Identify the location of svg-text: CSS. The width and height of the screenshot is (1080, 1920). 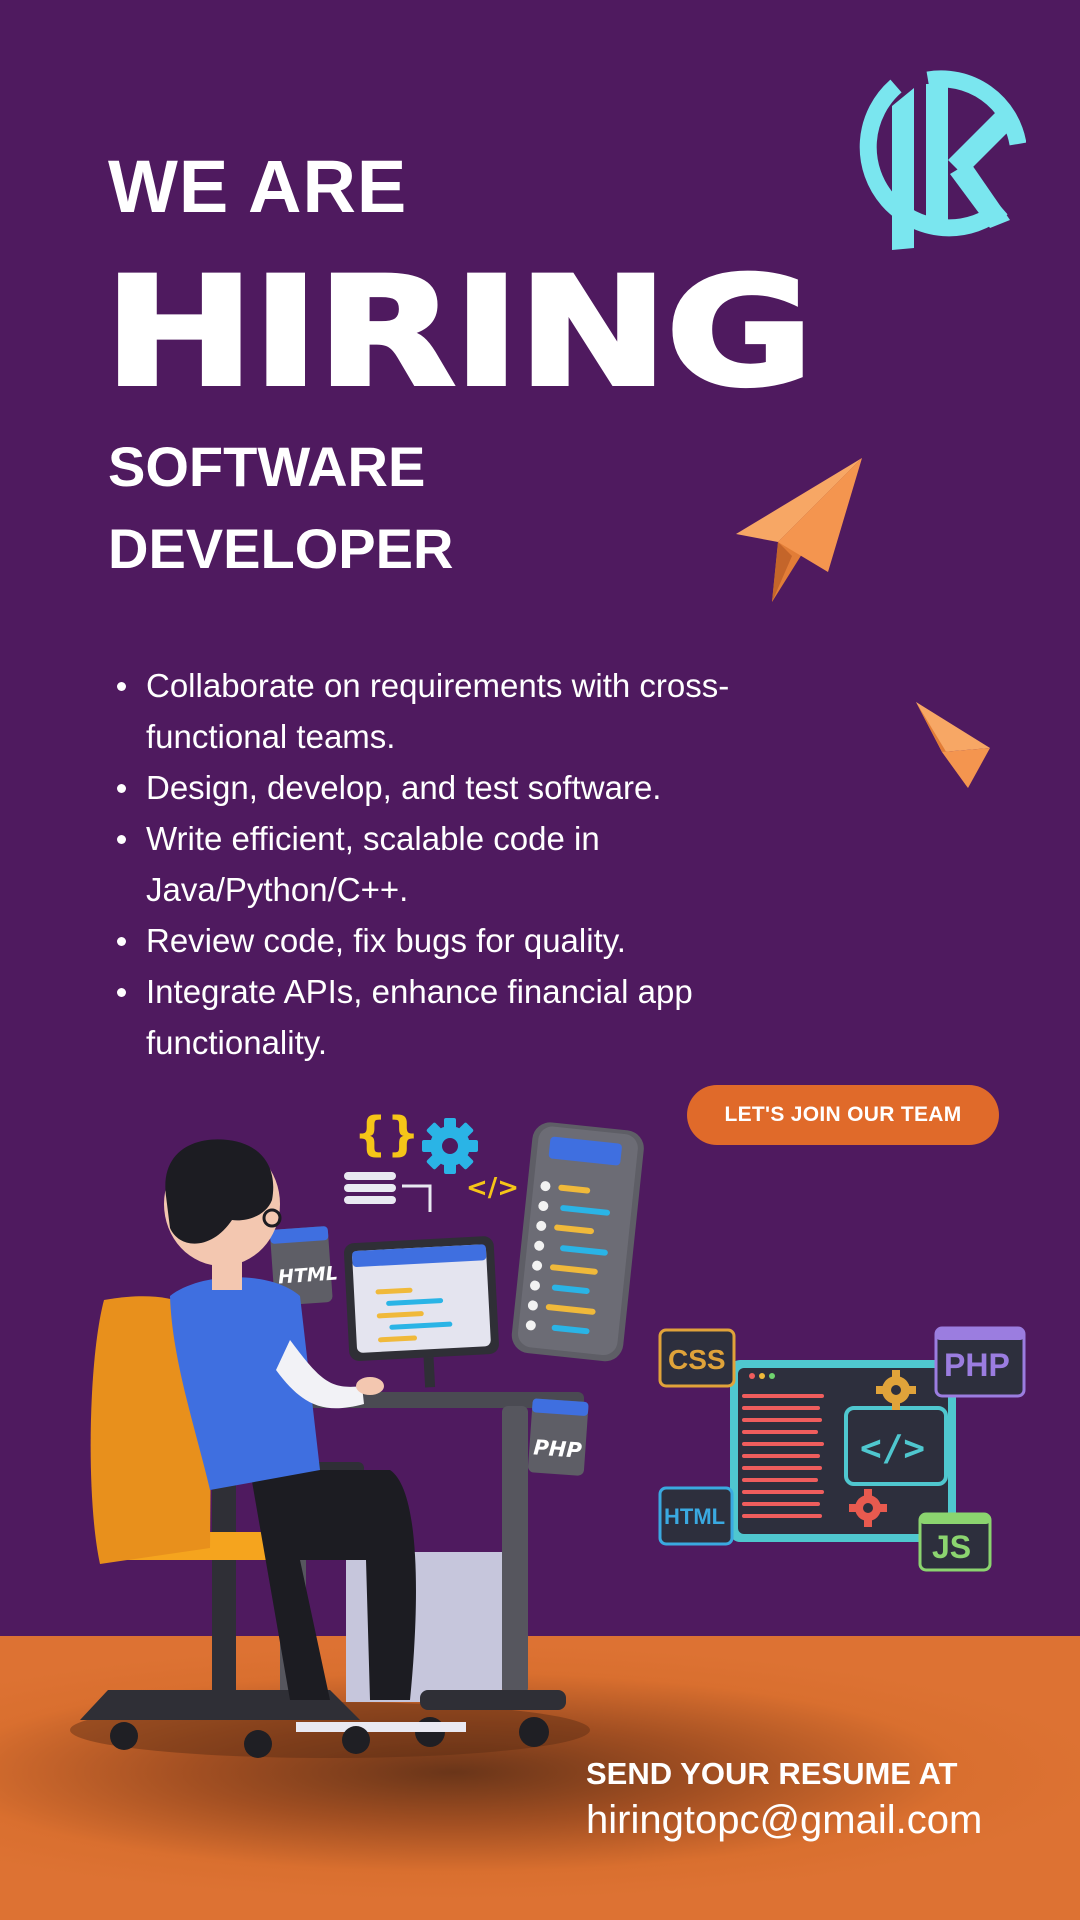
(697, 1359).